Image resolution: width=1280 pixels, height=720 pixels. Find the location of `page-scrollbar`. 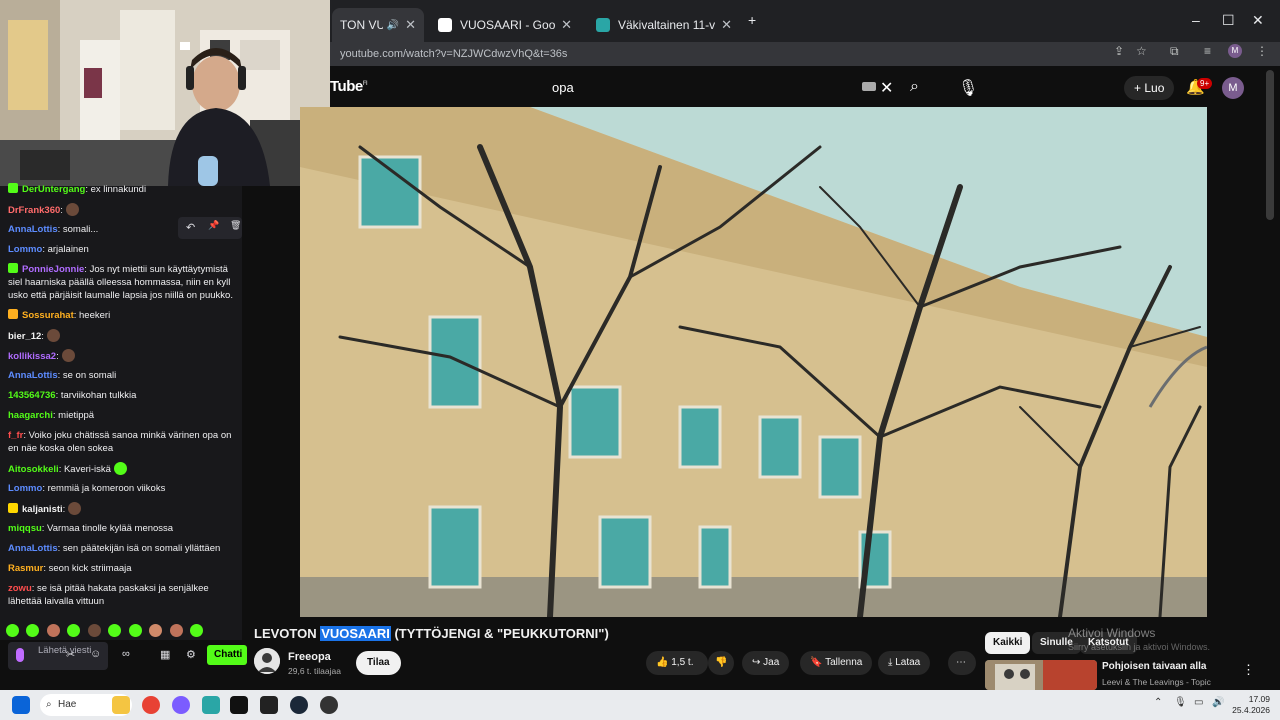

page-scrollbar is located at coordinates (1270, 145).